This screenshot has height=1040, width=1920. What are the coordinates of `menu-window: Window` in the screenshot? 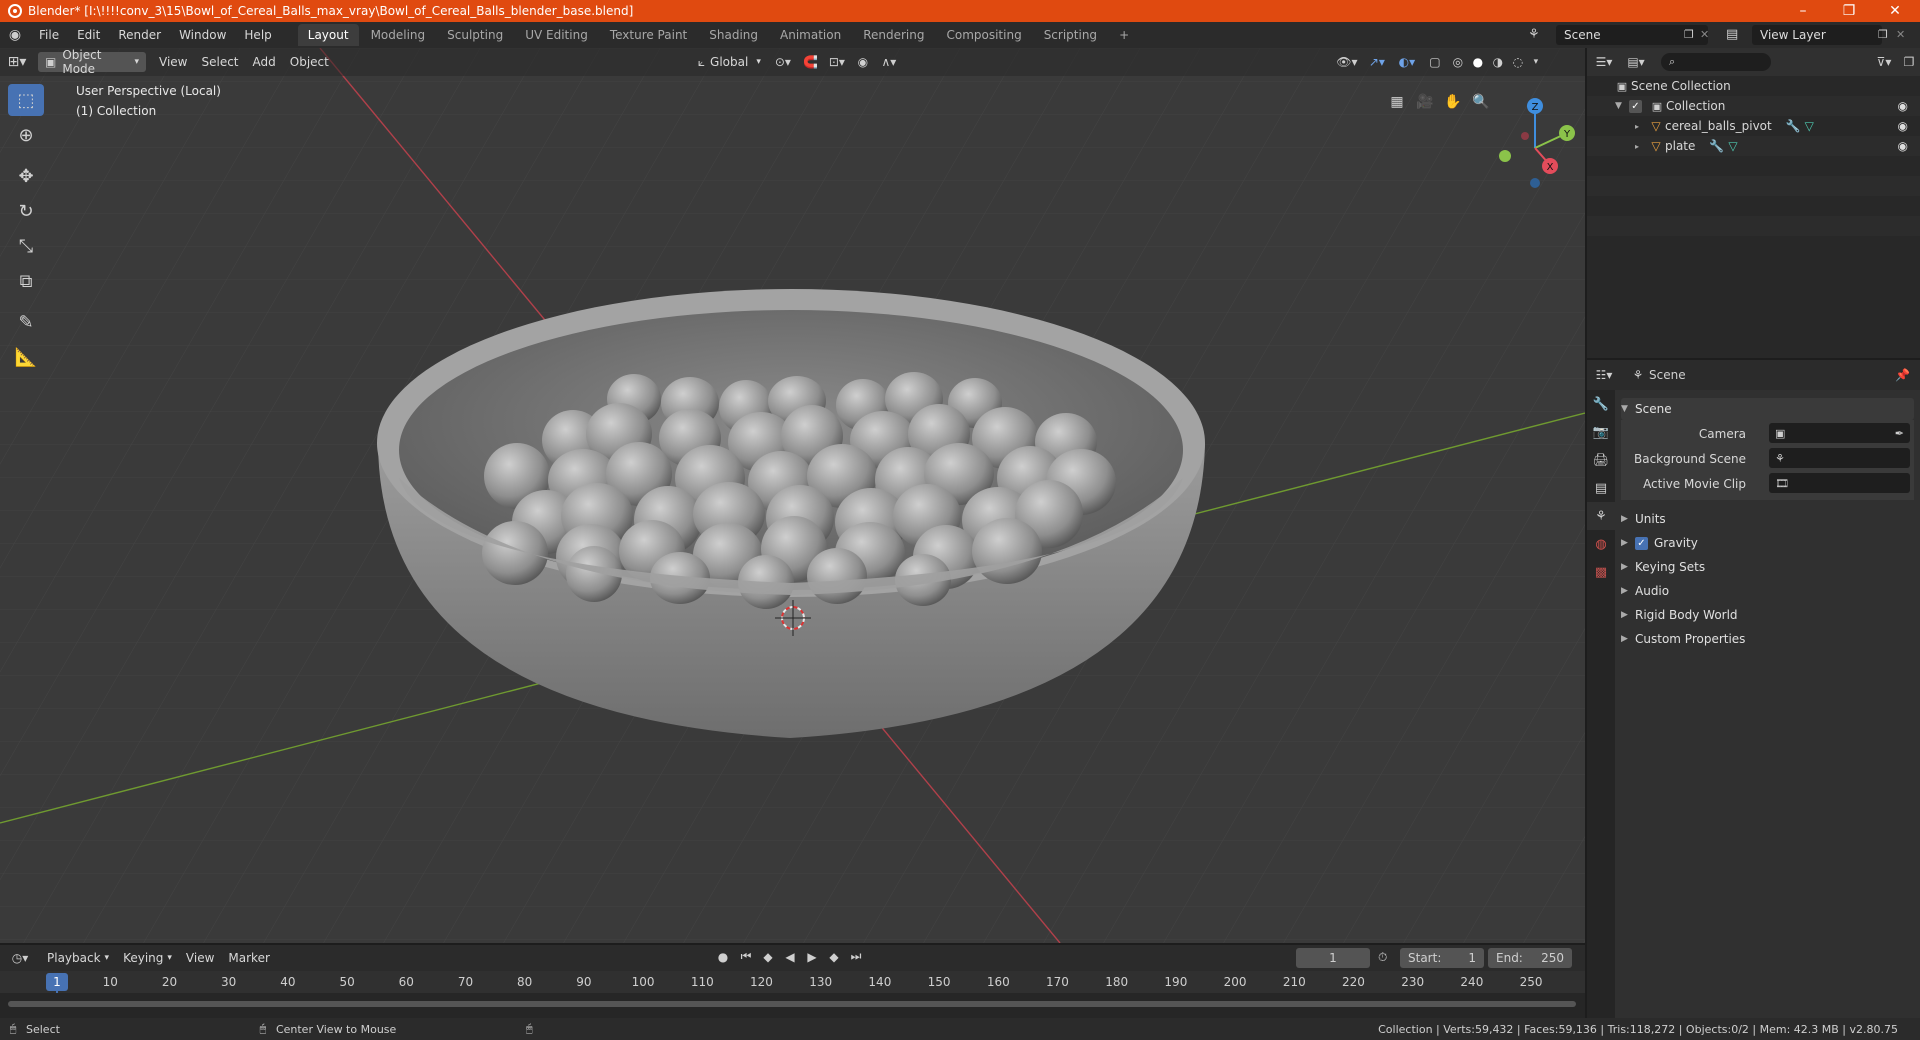 It's located at (202, 35).